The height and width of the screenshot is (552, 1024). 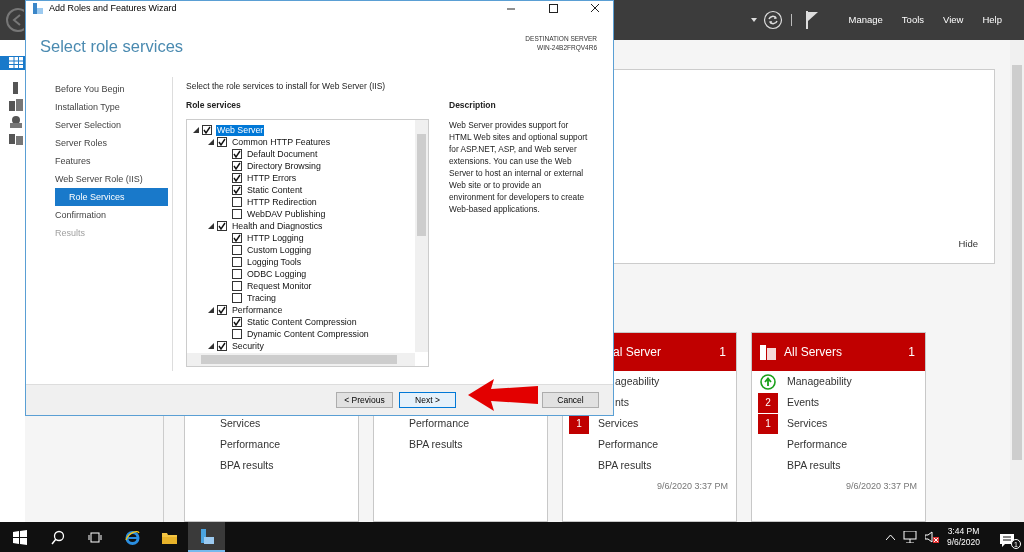 I want to click on menu-item: View, so click(x=953, y=20).